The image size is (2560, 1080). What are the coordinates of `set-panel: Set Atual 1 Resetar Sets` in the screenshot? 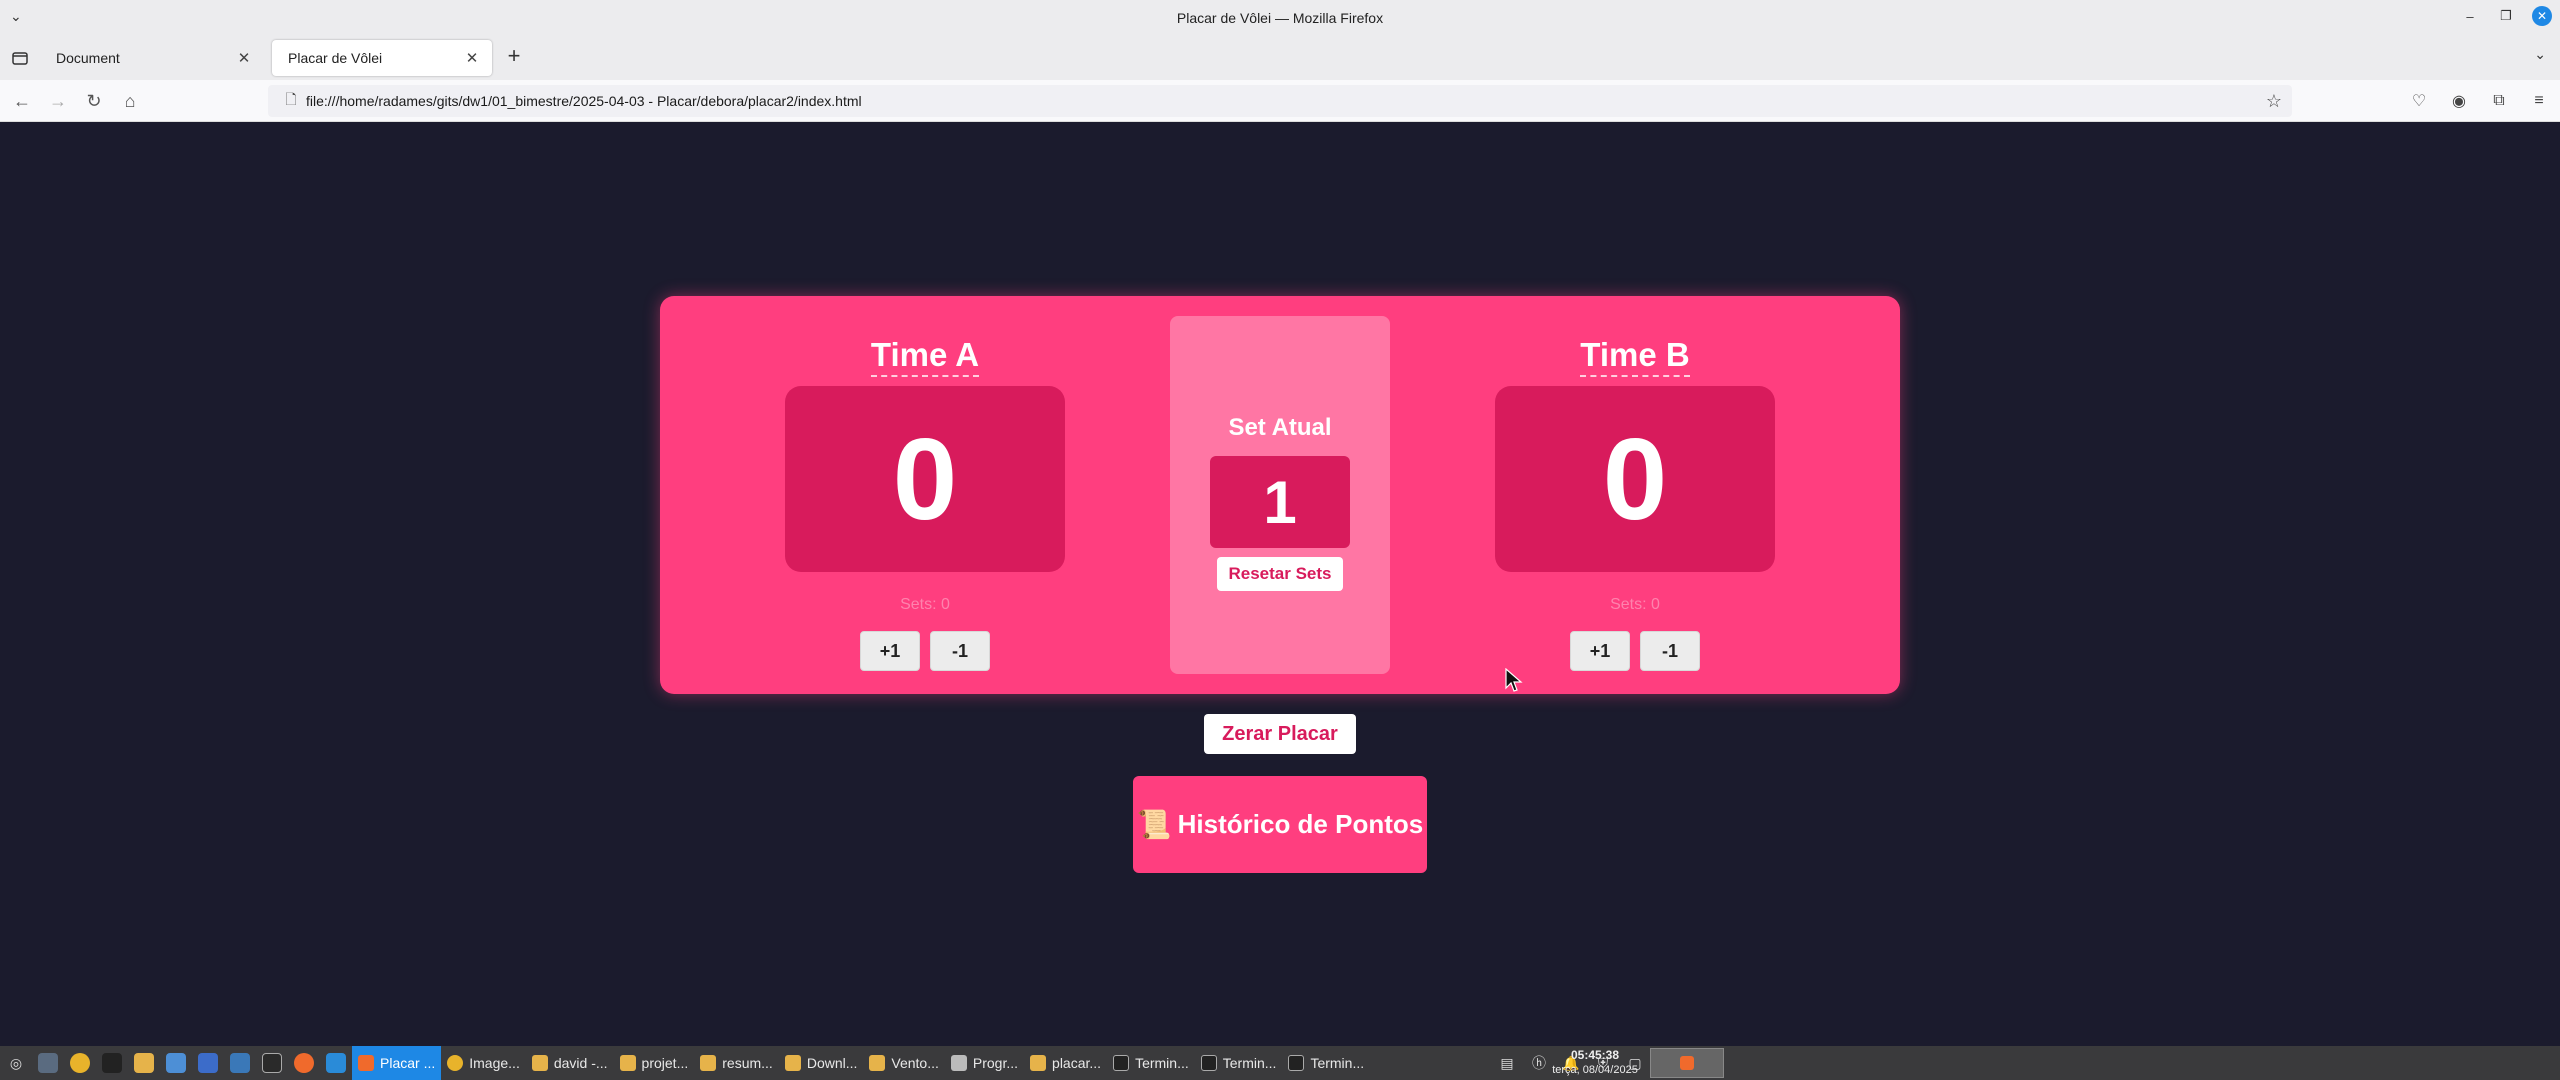 It's located at (1280, 495).